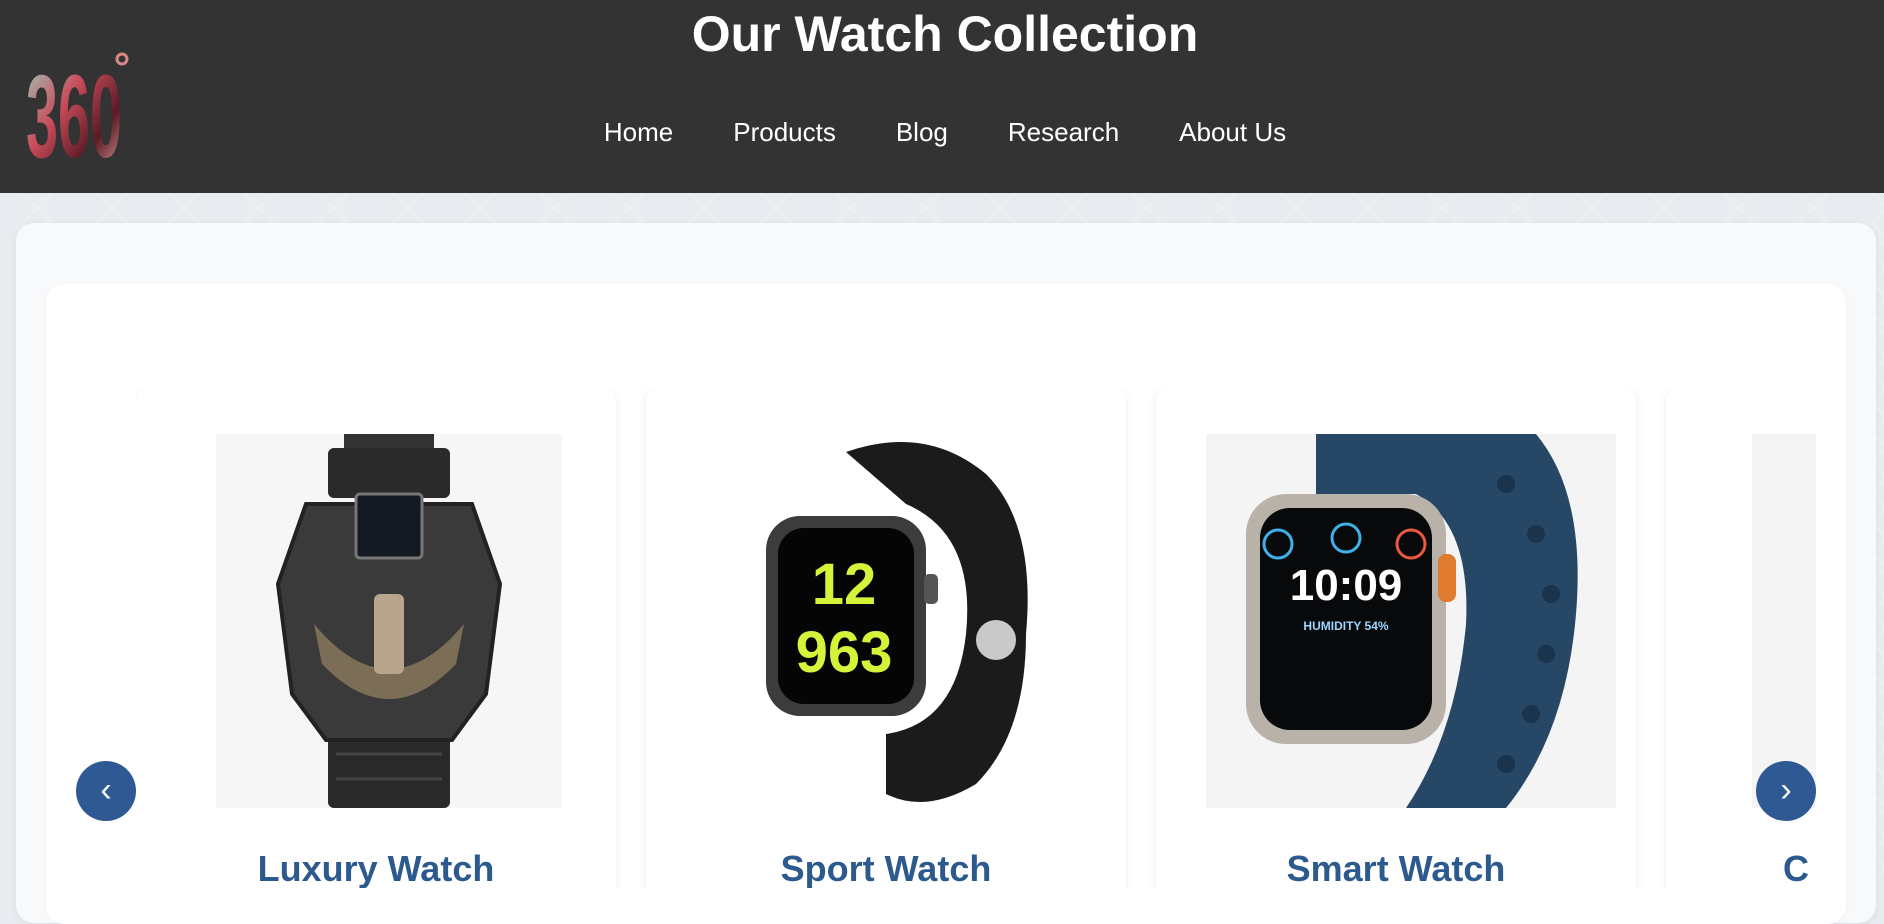 The width and height of the screenshot is (1884, 924). Describe the element at coordinates (945, 34) in the screenshot. I see `page-title: Our Watch Collection` at that location.